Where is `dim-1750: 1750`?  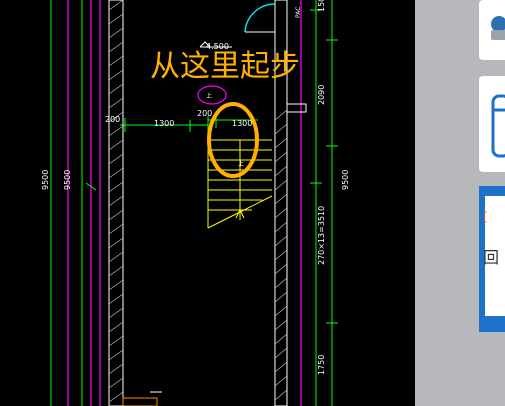
dim-1750: 1750 is located at coordinates (321, 365).